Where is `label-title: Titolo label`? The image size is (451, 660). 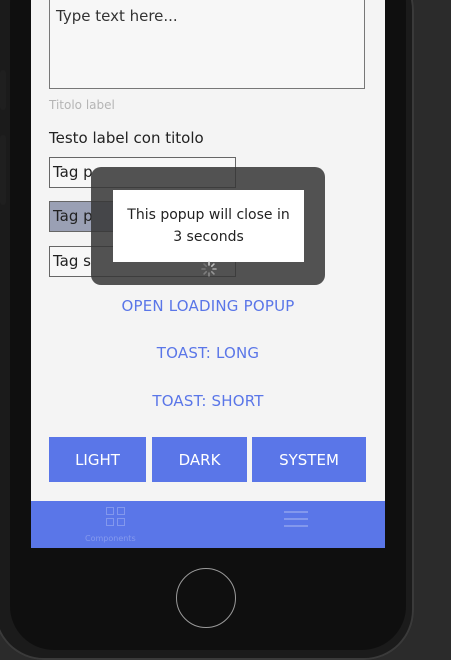 label-title: Titolo label is located at coordinates (82, 105).